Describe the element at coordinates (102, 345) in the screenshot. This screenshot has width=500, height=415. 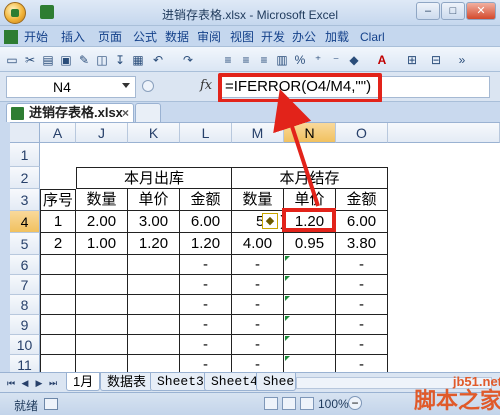
I see `cell-j10` at that location.